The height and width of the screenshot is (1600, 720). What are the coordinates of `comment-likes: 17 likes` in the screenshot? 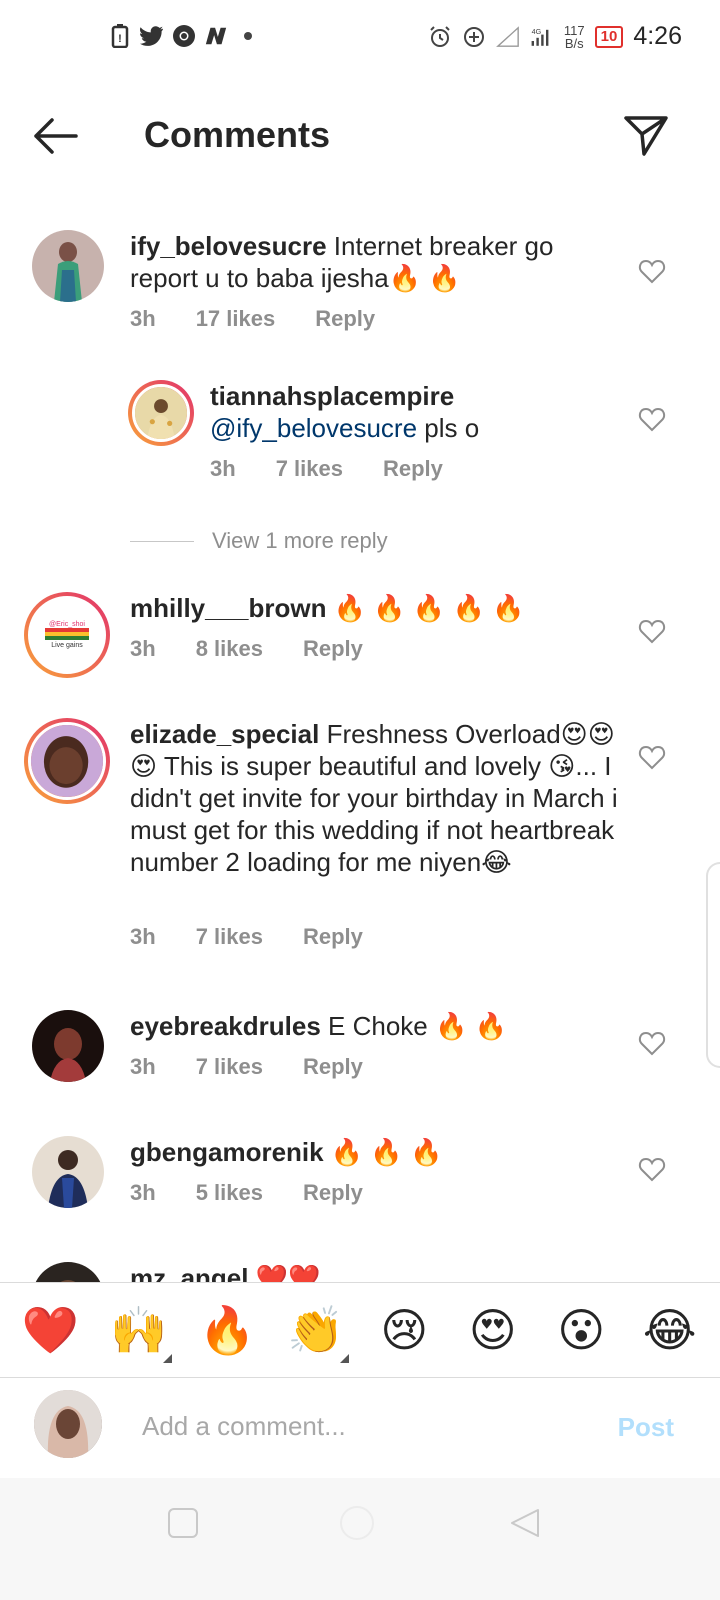 It's located at (236, 319).